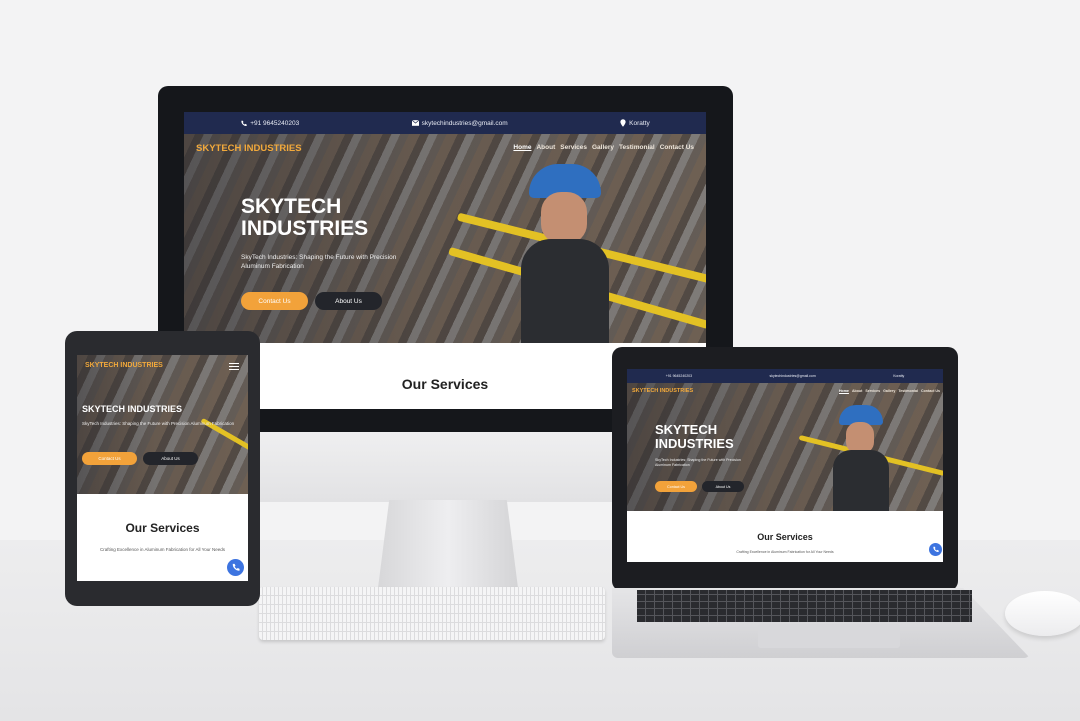 The width and height of the screenshot is (1080, 721). I want to click on topbar-phone: +91 9645240203, so click(269, 123).